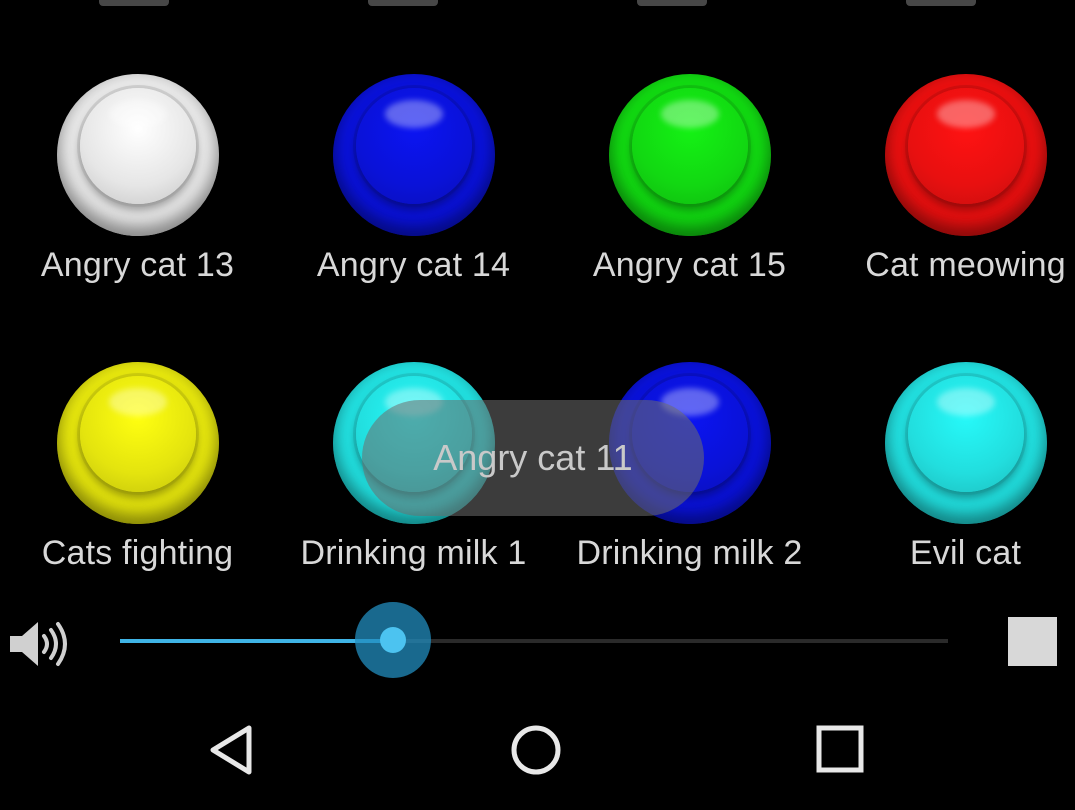 Image resolution: width=1075 pixels, height=810 pixels. Describe the element at coordinates (534, 640) in the screenshot. I see `volume-slider` at that location.